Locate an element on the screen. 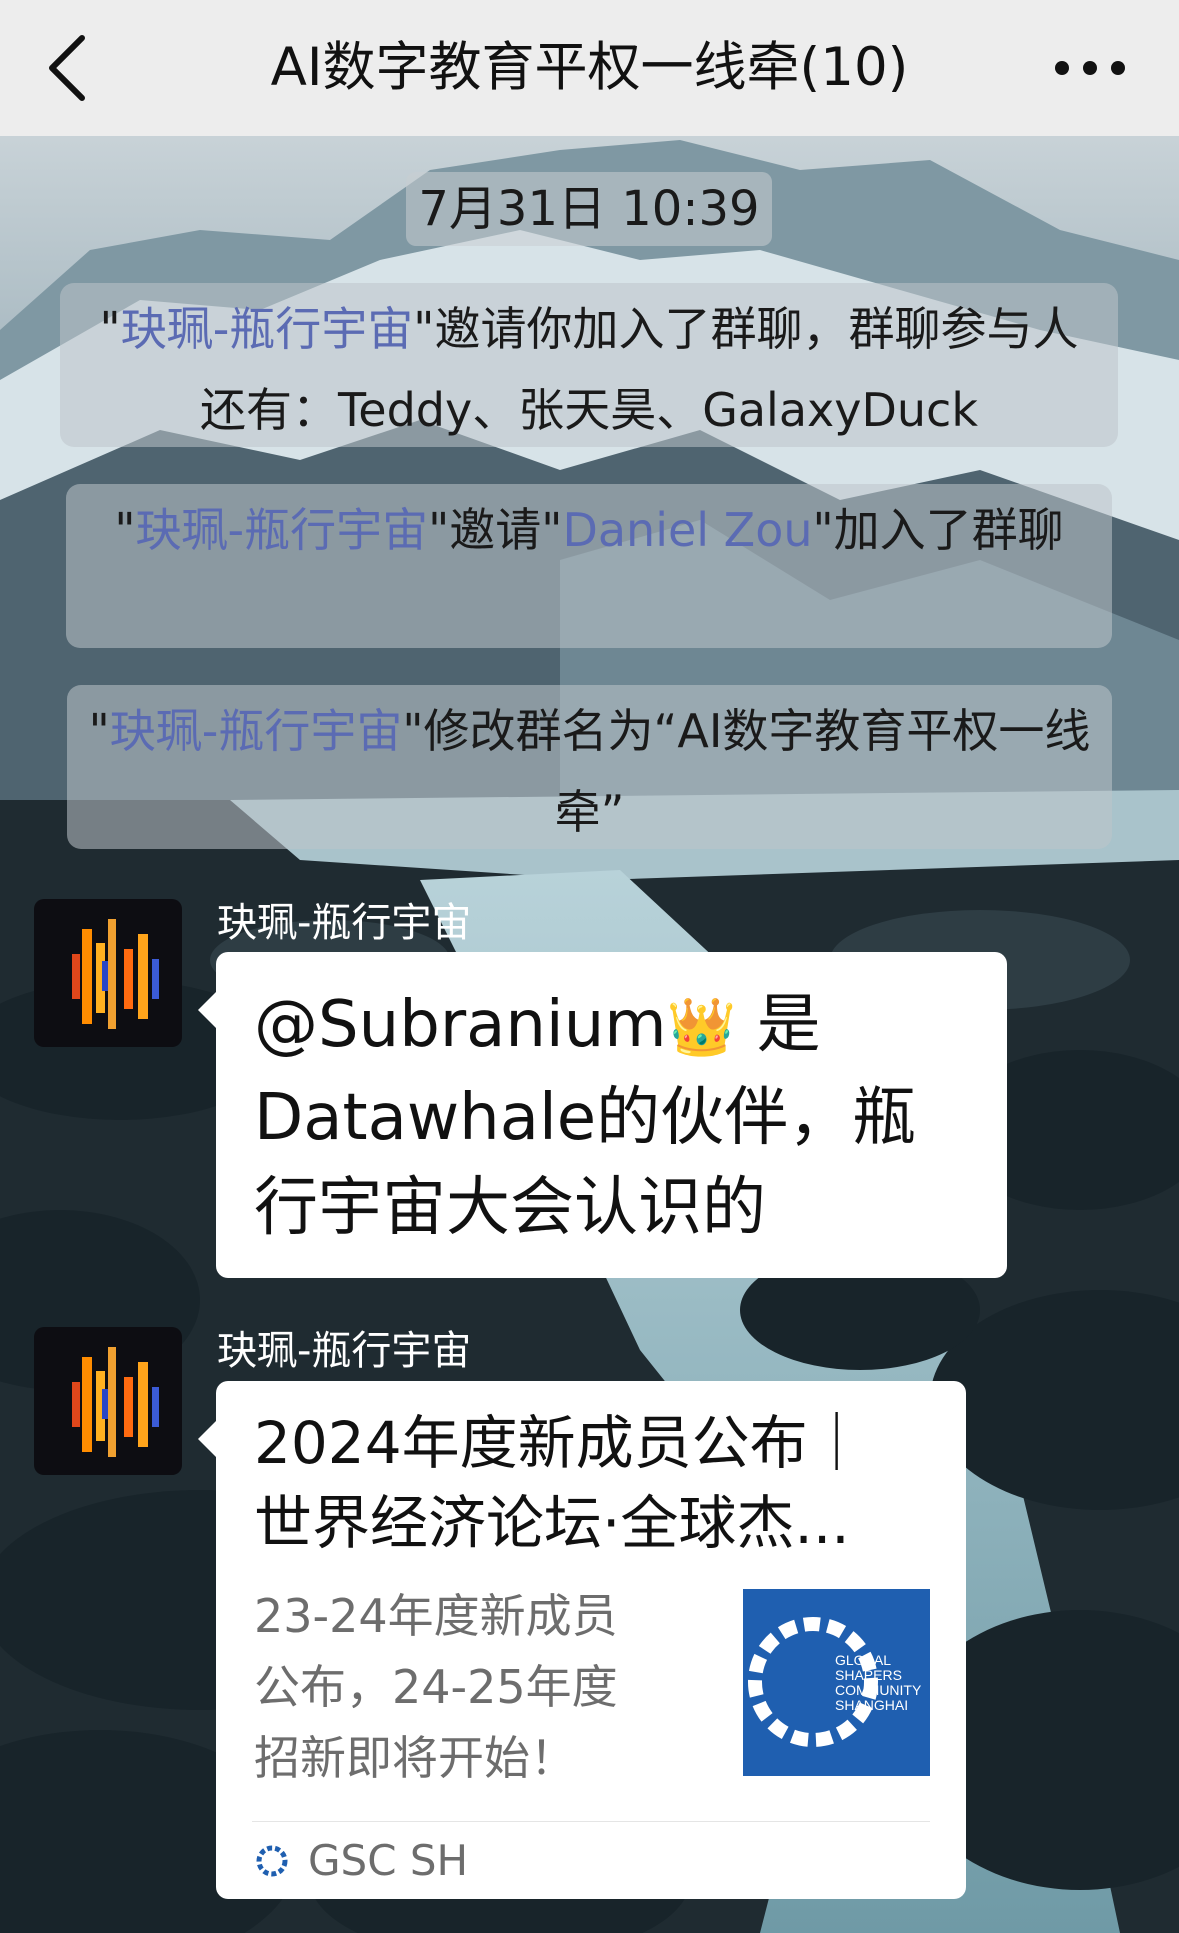  chevron-left-icon is located at coordinates (67, 68).